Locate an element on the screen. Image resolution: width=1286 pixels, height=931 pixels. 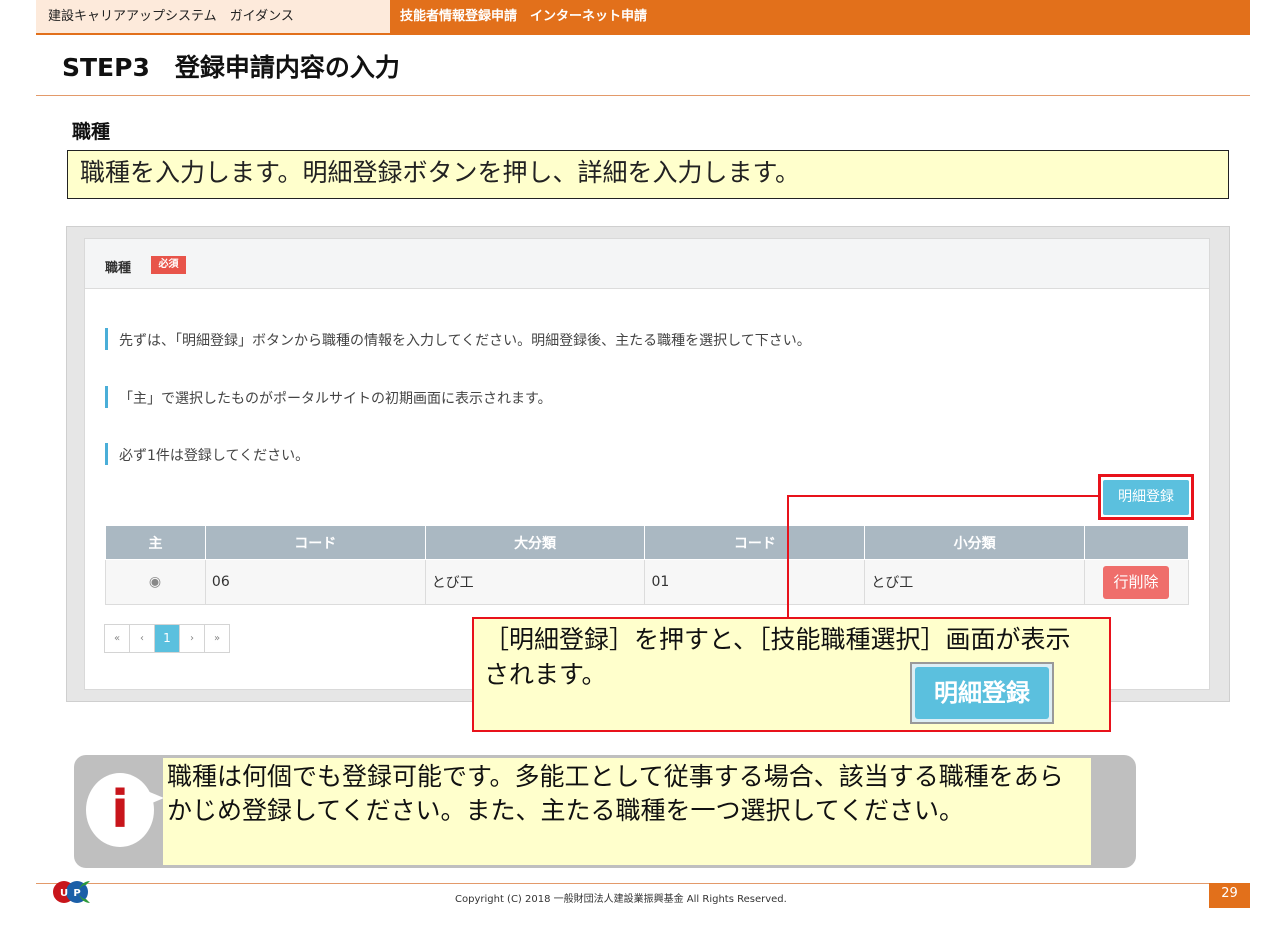
cell-action: 行削除 is located at coordinates (1136, 582).